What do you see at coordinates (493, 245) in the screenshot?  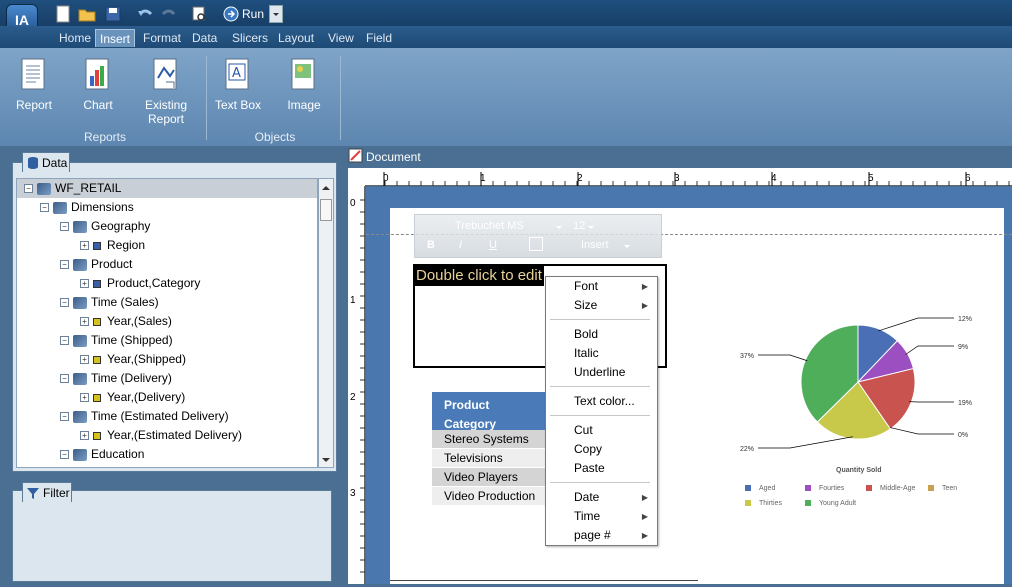 I see `underline-icon: U` at bounding box center [493, 245].